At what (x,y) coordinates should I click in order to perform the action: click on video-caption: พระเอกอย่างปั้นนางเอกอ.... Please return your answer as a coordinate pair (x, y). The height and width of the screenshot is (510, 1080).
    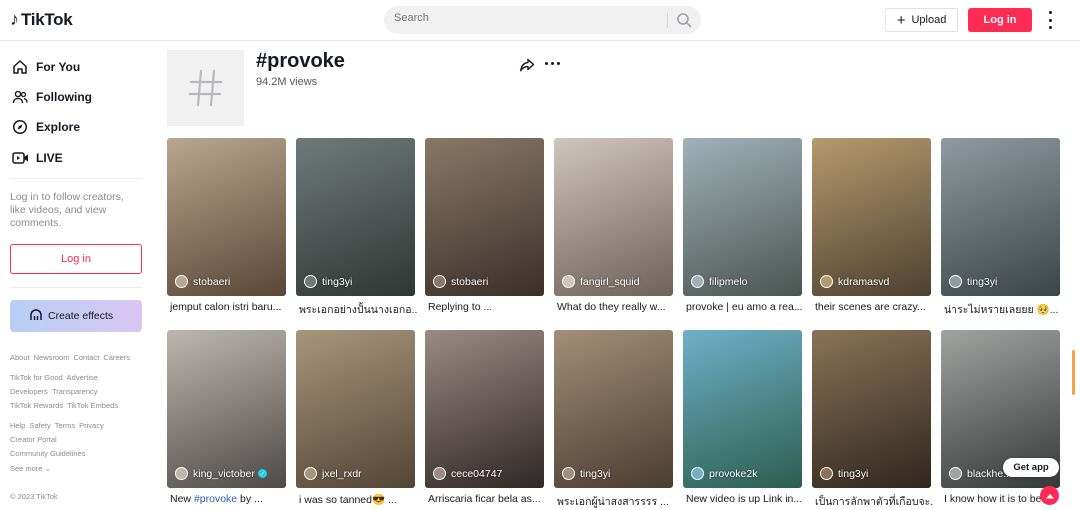
    Looking at the image, I should click on (358, 309).